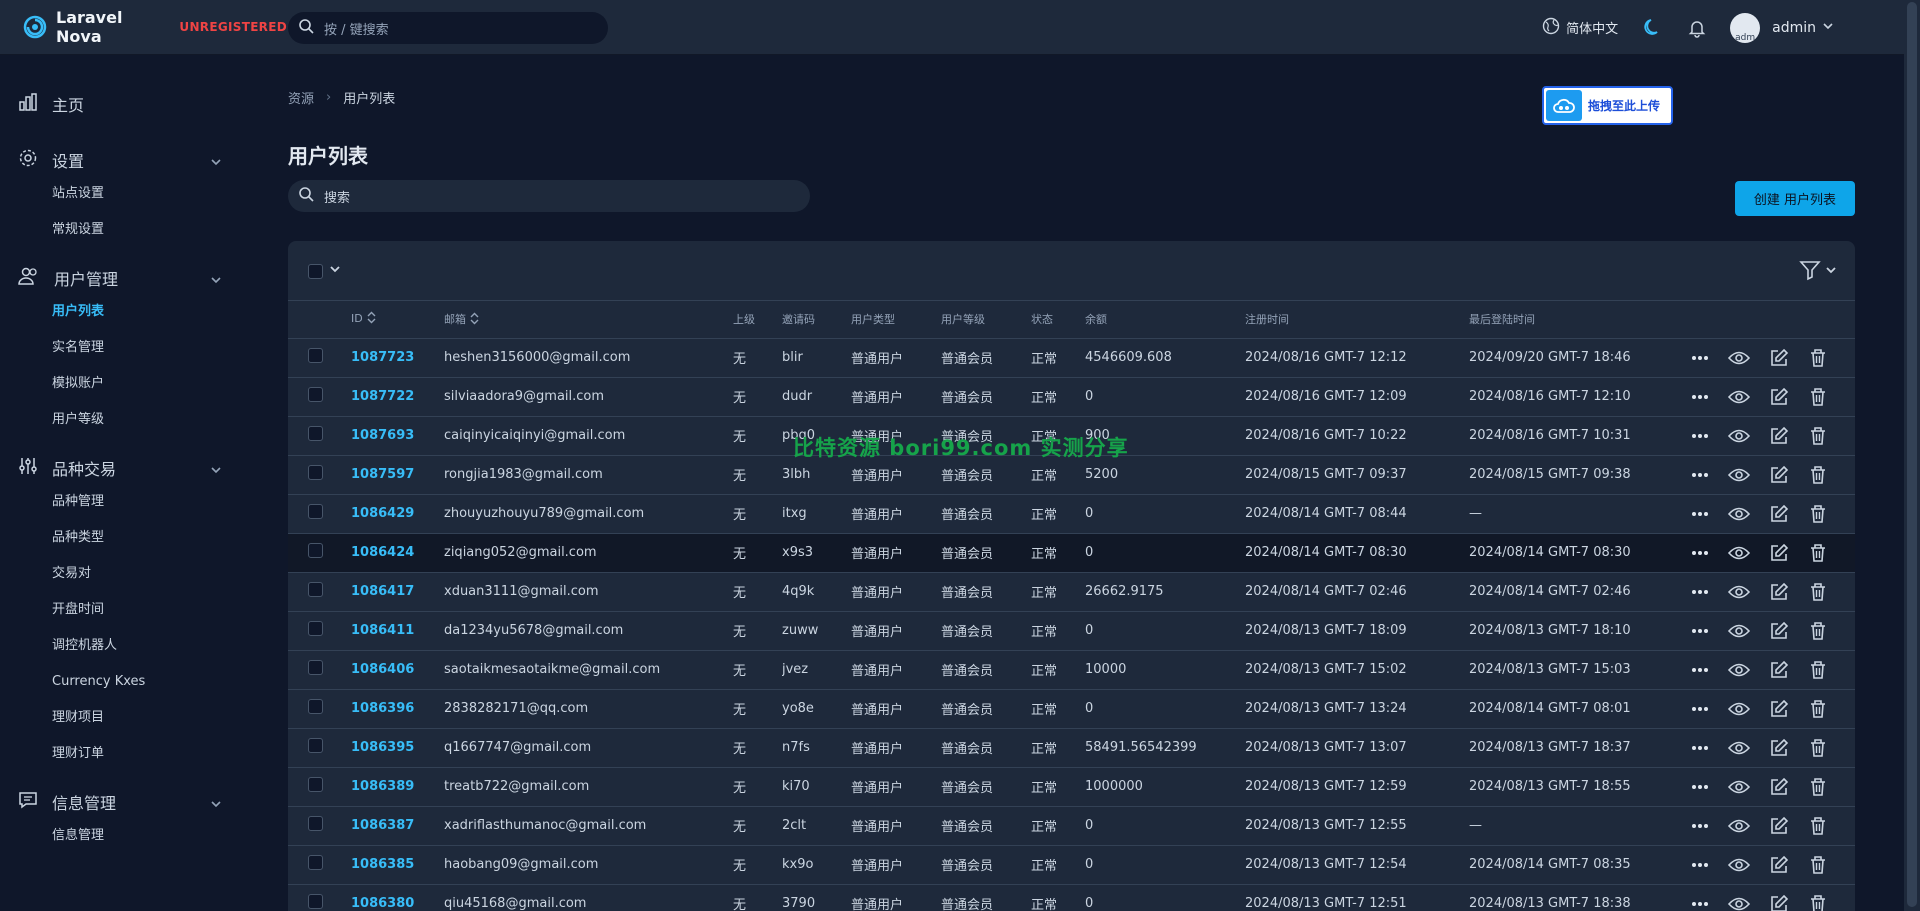 The height and width of the screenshot is (911, 1920). Describe the element at coordinates (125, 502) in the screenshot. I see `sidebar-item-products: 品种管理` at that location.